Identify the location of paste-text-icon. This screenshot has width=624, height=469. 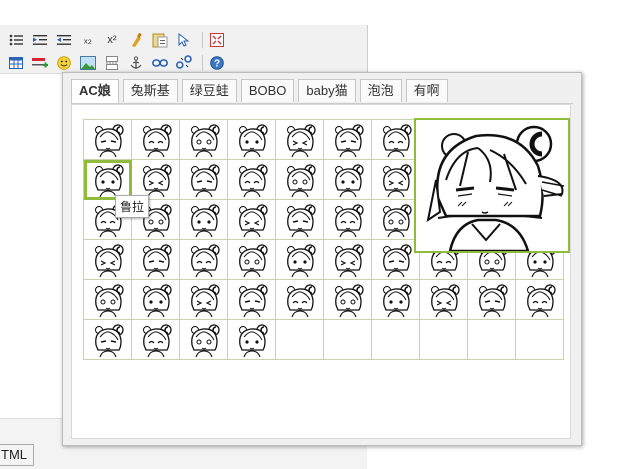
(160, 40).